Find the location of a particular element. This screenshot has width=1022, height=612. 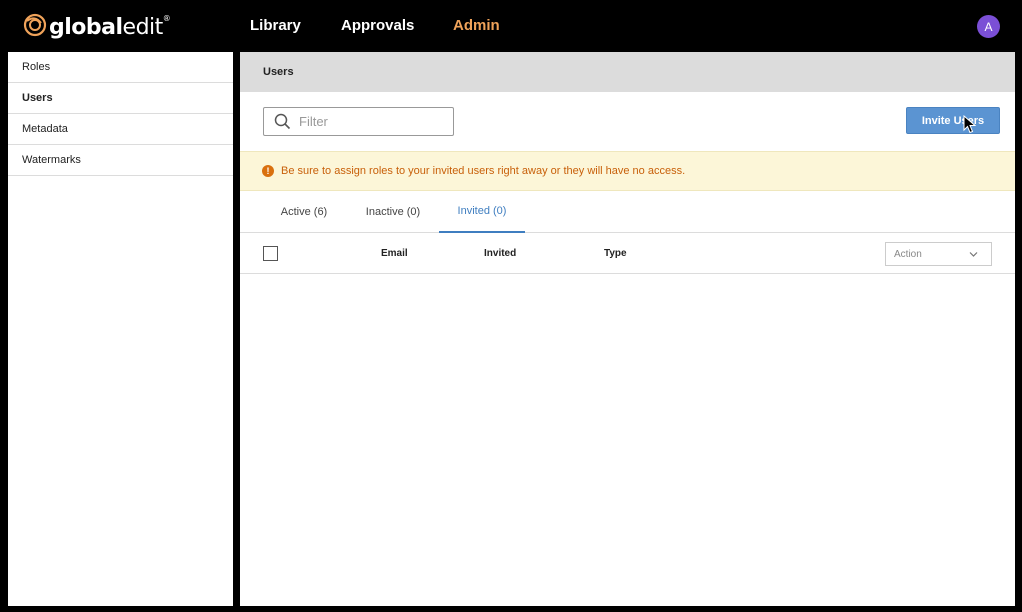

logo-text: globaledit® is located at coordinates (110, 27).